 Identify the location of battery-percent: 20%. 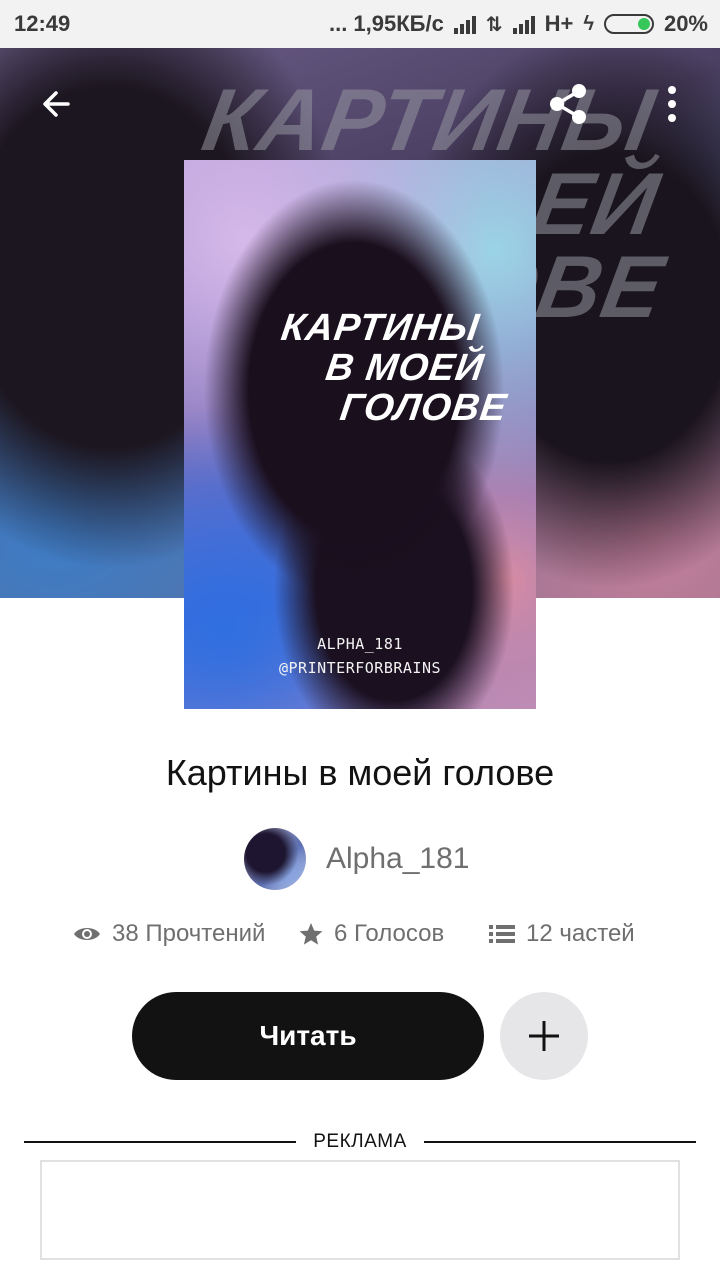
(685, 23).